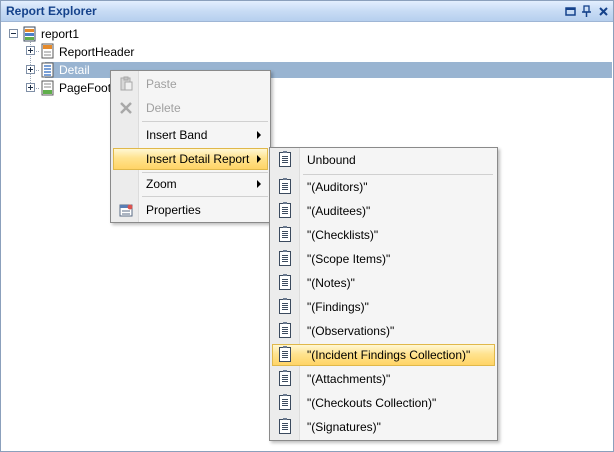  Describe the element at coordinates (51, 11) in the screenshot. I see `panel-title: Report Explorer` at that location.